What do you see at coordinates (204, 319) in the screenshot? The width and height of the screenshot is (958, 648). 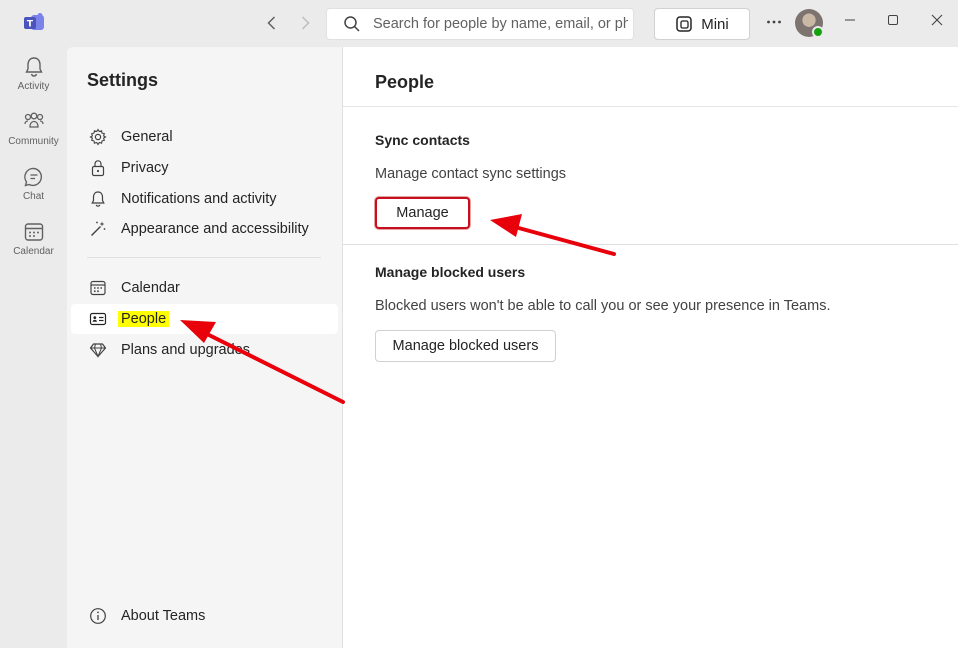 I see `settings-item-people: People` at bounding box center [204, 319].